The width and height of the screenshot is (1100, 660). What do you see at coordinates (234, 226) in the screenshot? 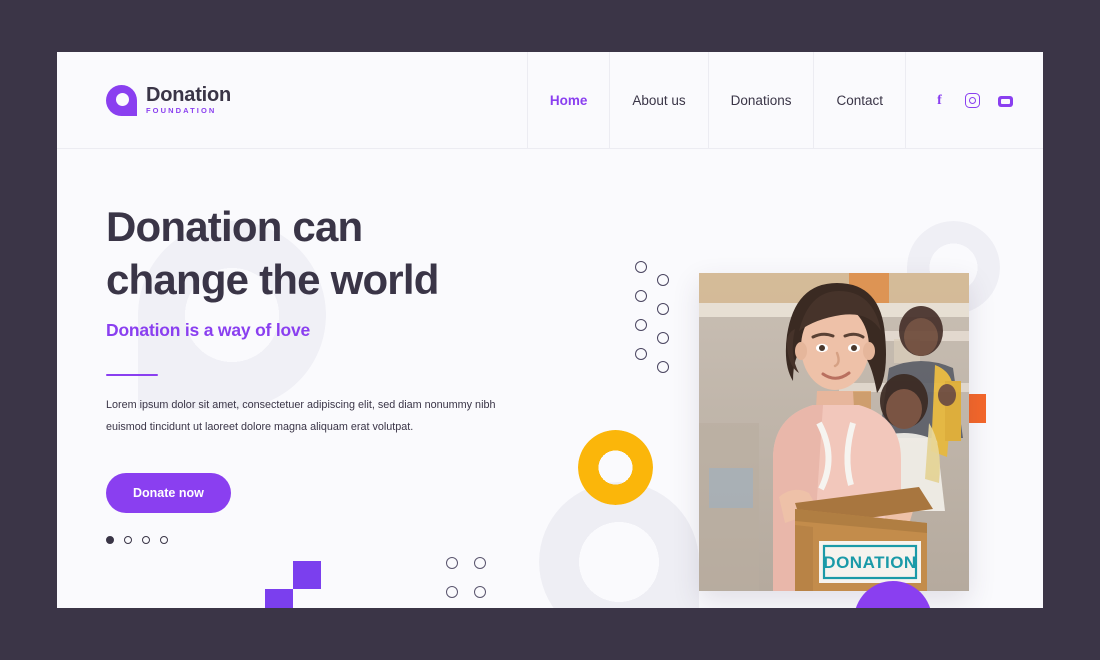
I see `headline-line-1: Donation can` at bounding box center [234, 226].